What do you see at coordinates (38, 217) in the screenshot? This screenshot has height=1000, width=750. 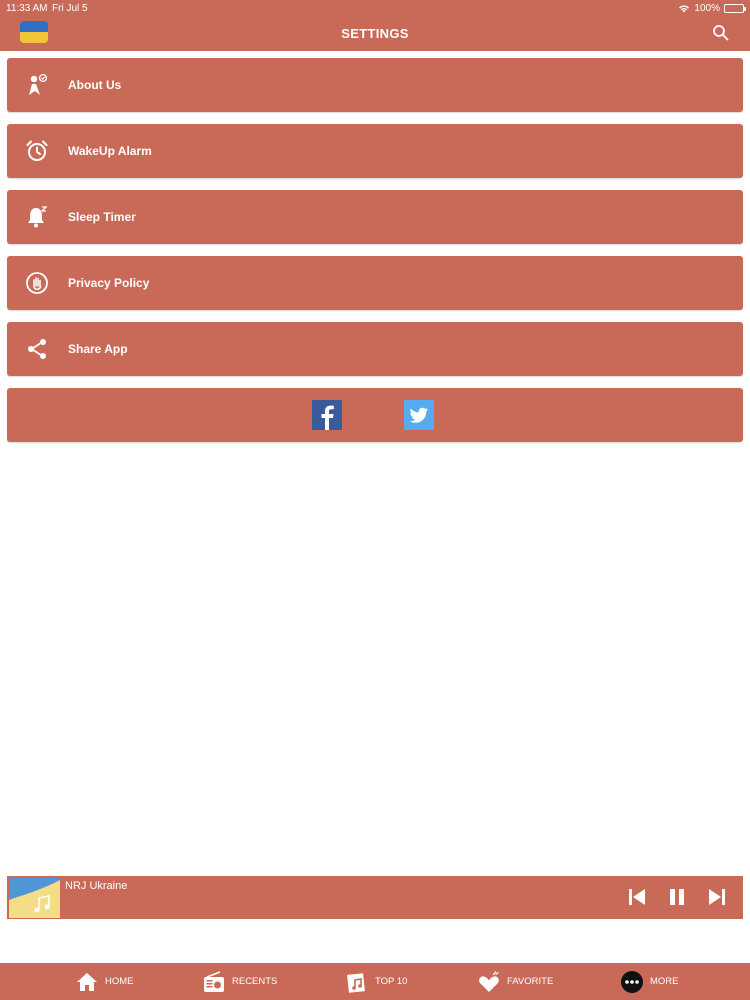 I see `sleep-bell-icon` at bounding box center [38, 217].